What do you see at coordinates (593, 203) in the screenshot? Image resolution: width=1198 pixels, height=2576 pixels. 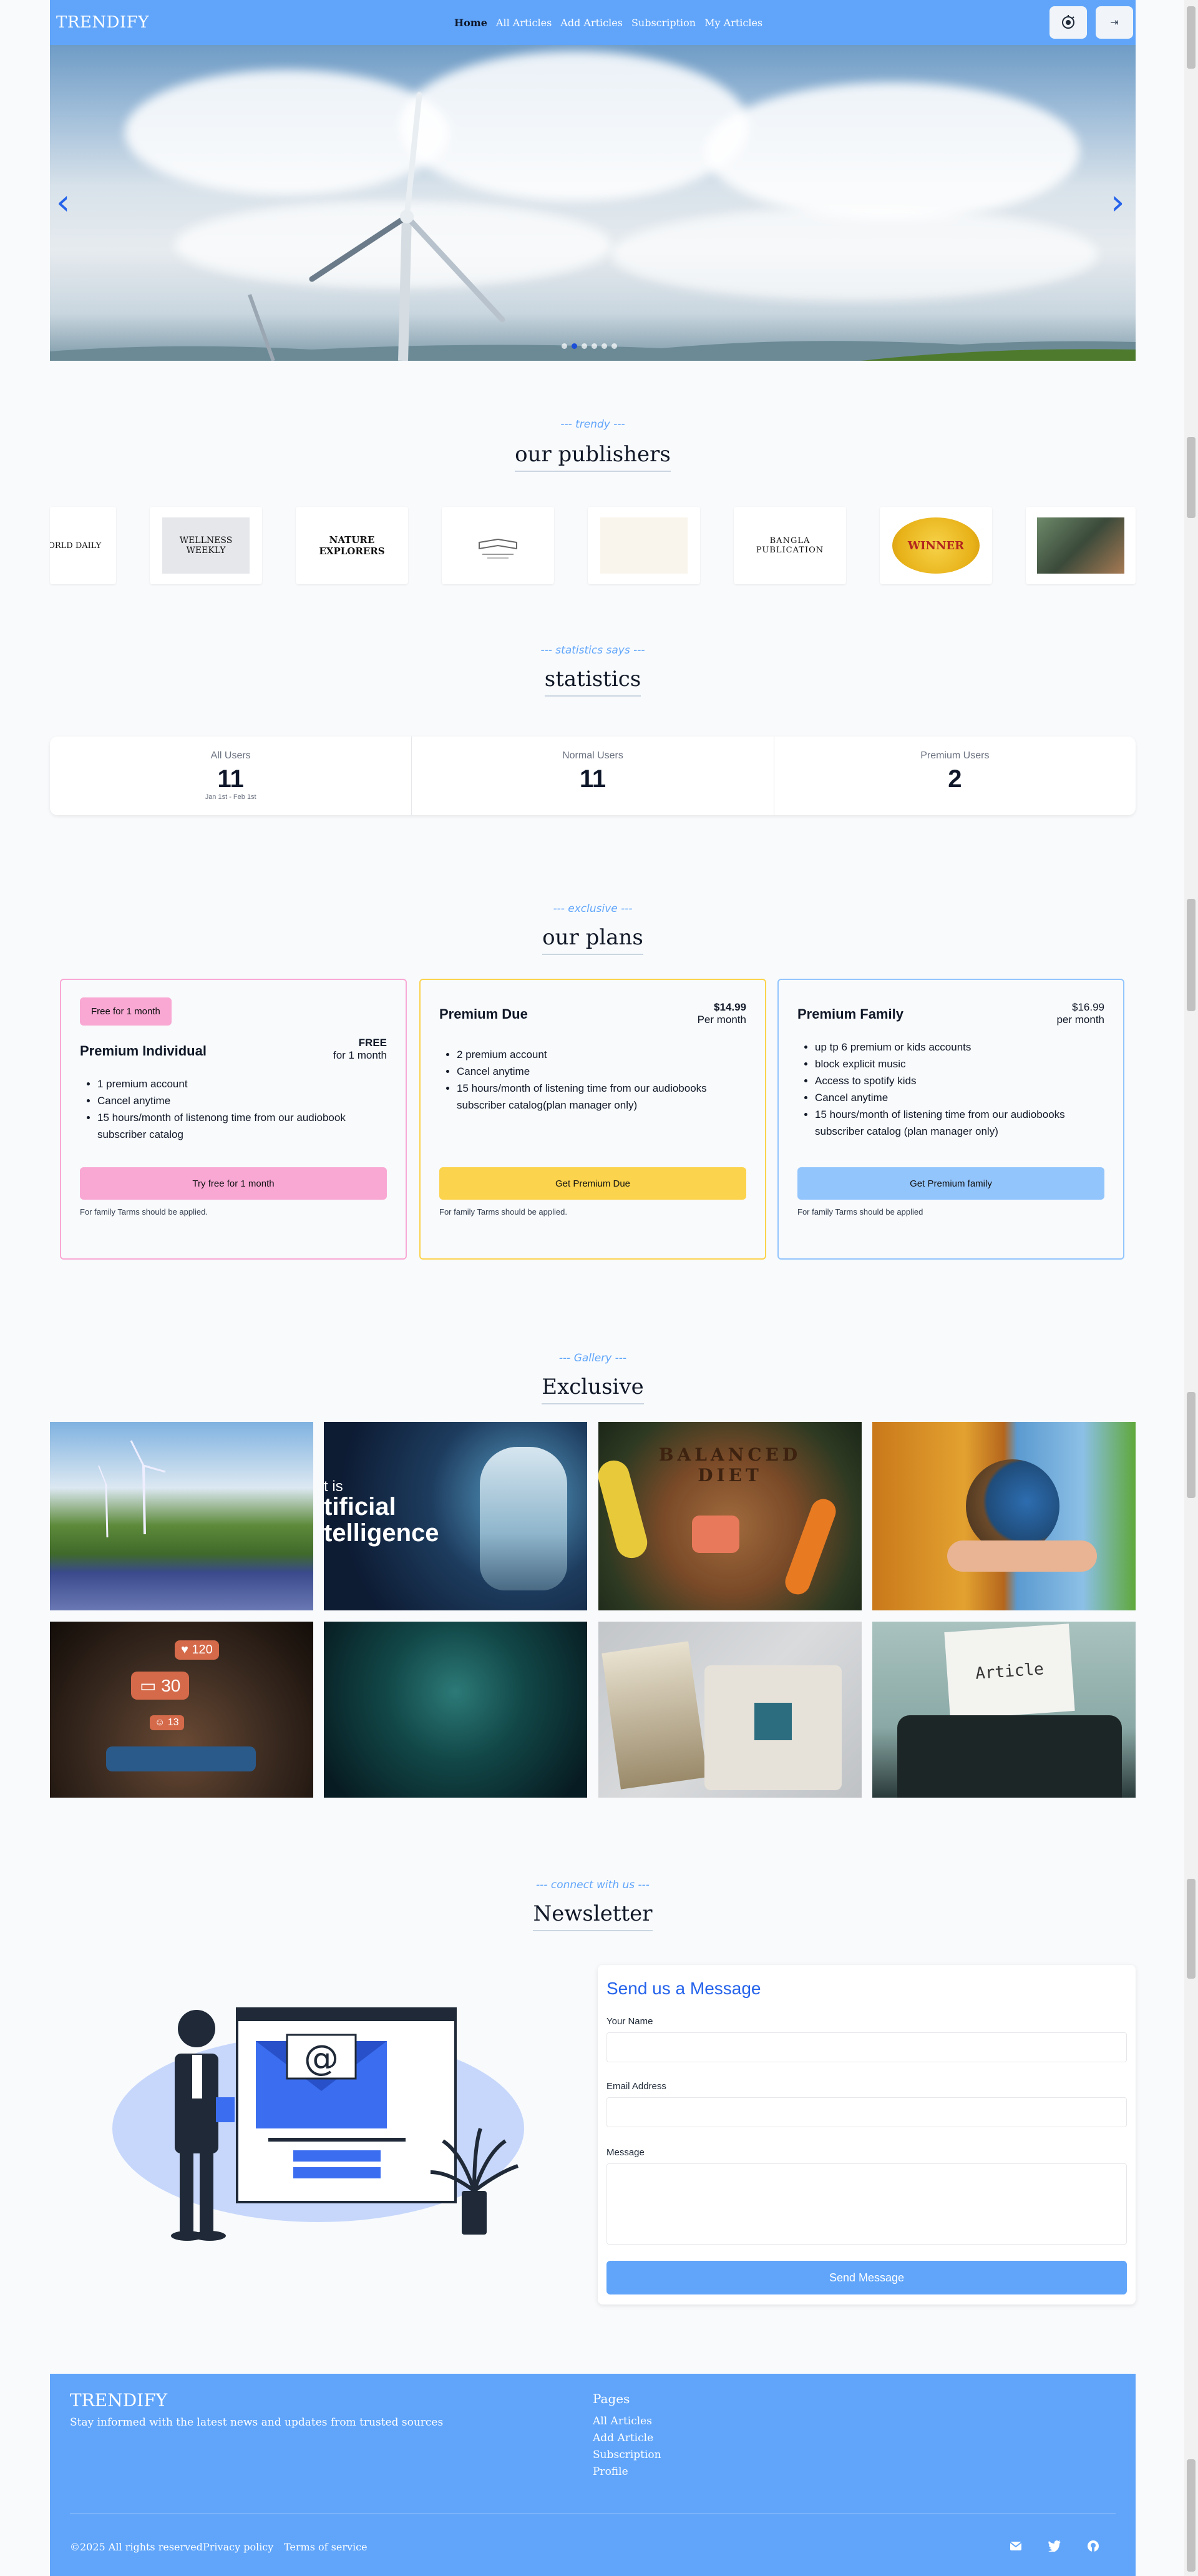 I see `hero-carousel: ‹ ›` at bounding box center [593, 203].